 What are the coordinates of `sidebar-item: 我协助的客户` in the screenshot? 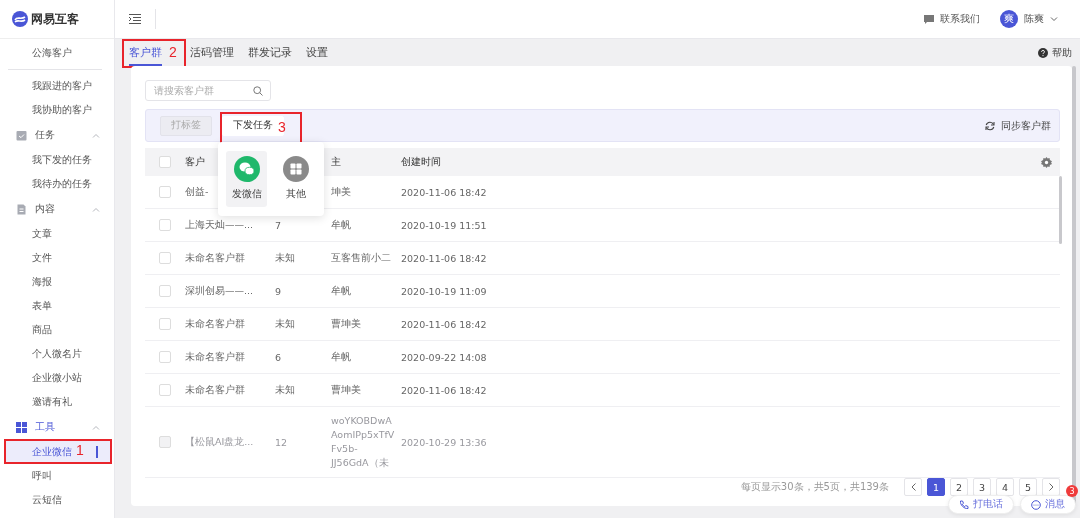 It's located at (57, 110).